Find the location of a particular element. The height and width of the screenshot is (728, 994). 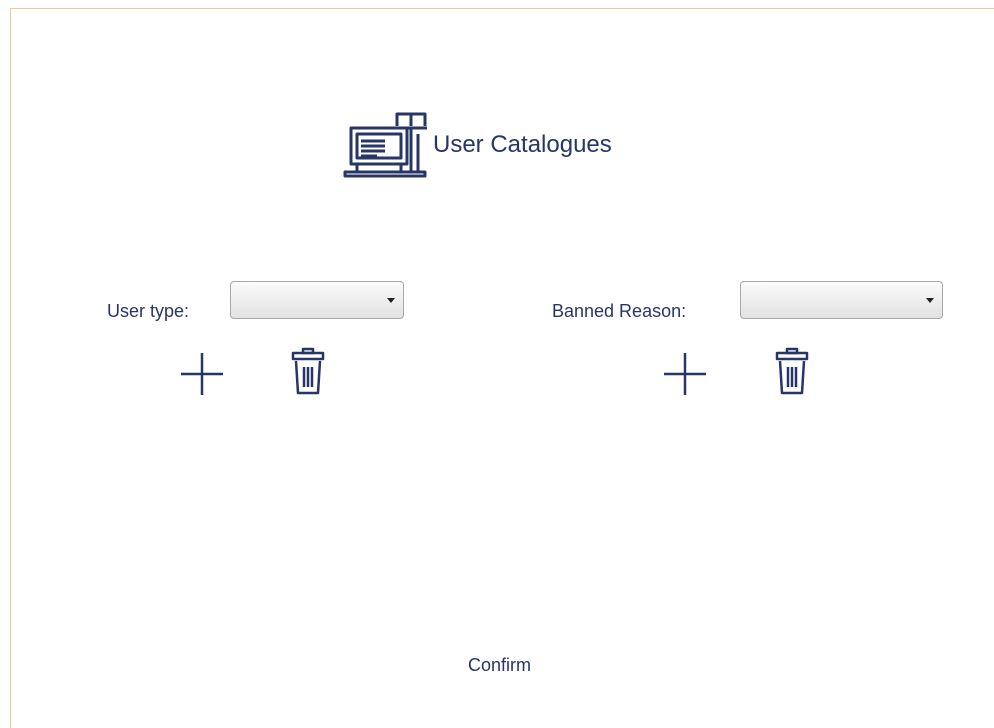

banned-reason-select is located at coordinates (841, 300).